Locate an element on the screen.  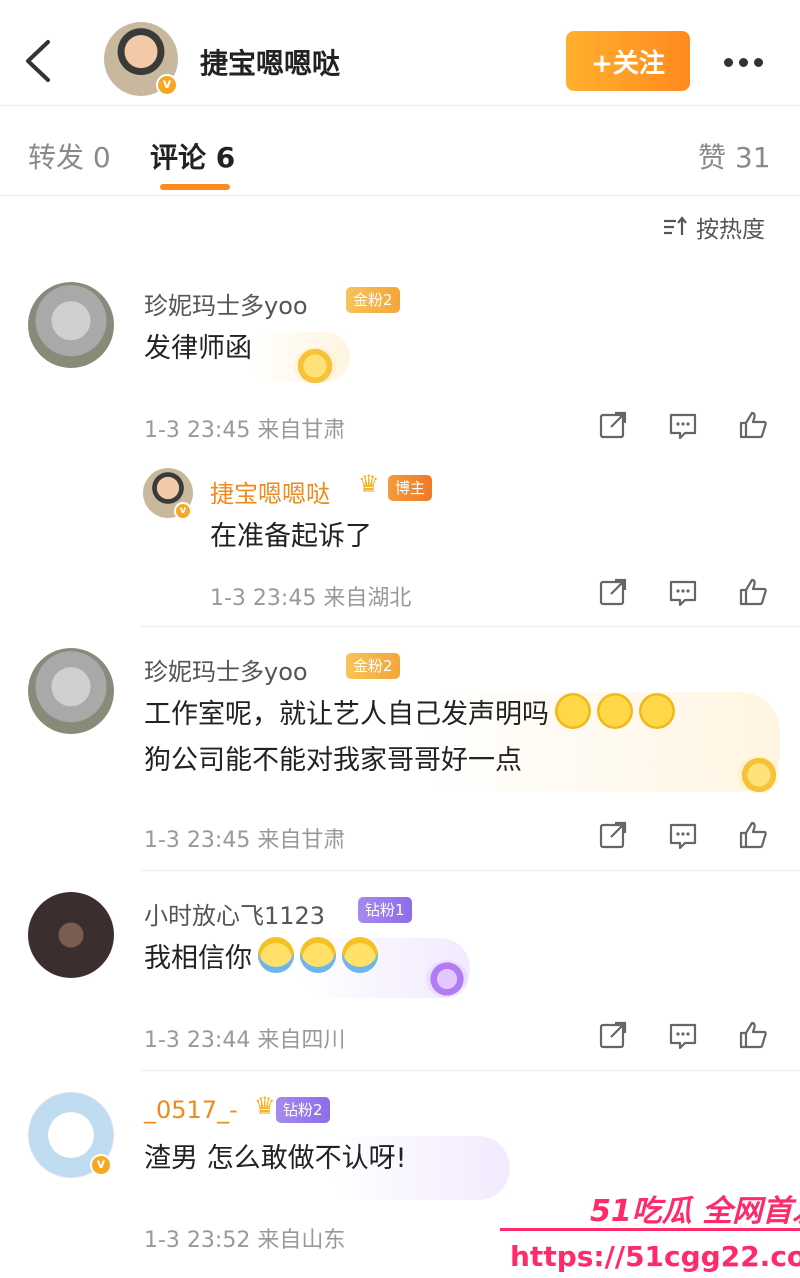
tab-bar: 转发 0 评论 6 赞 31 is located at coordinates (400, 151).